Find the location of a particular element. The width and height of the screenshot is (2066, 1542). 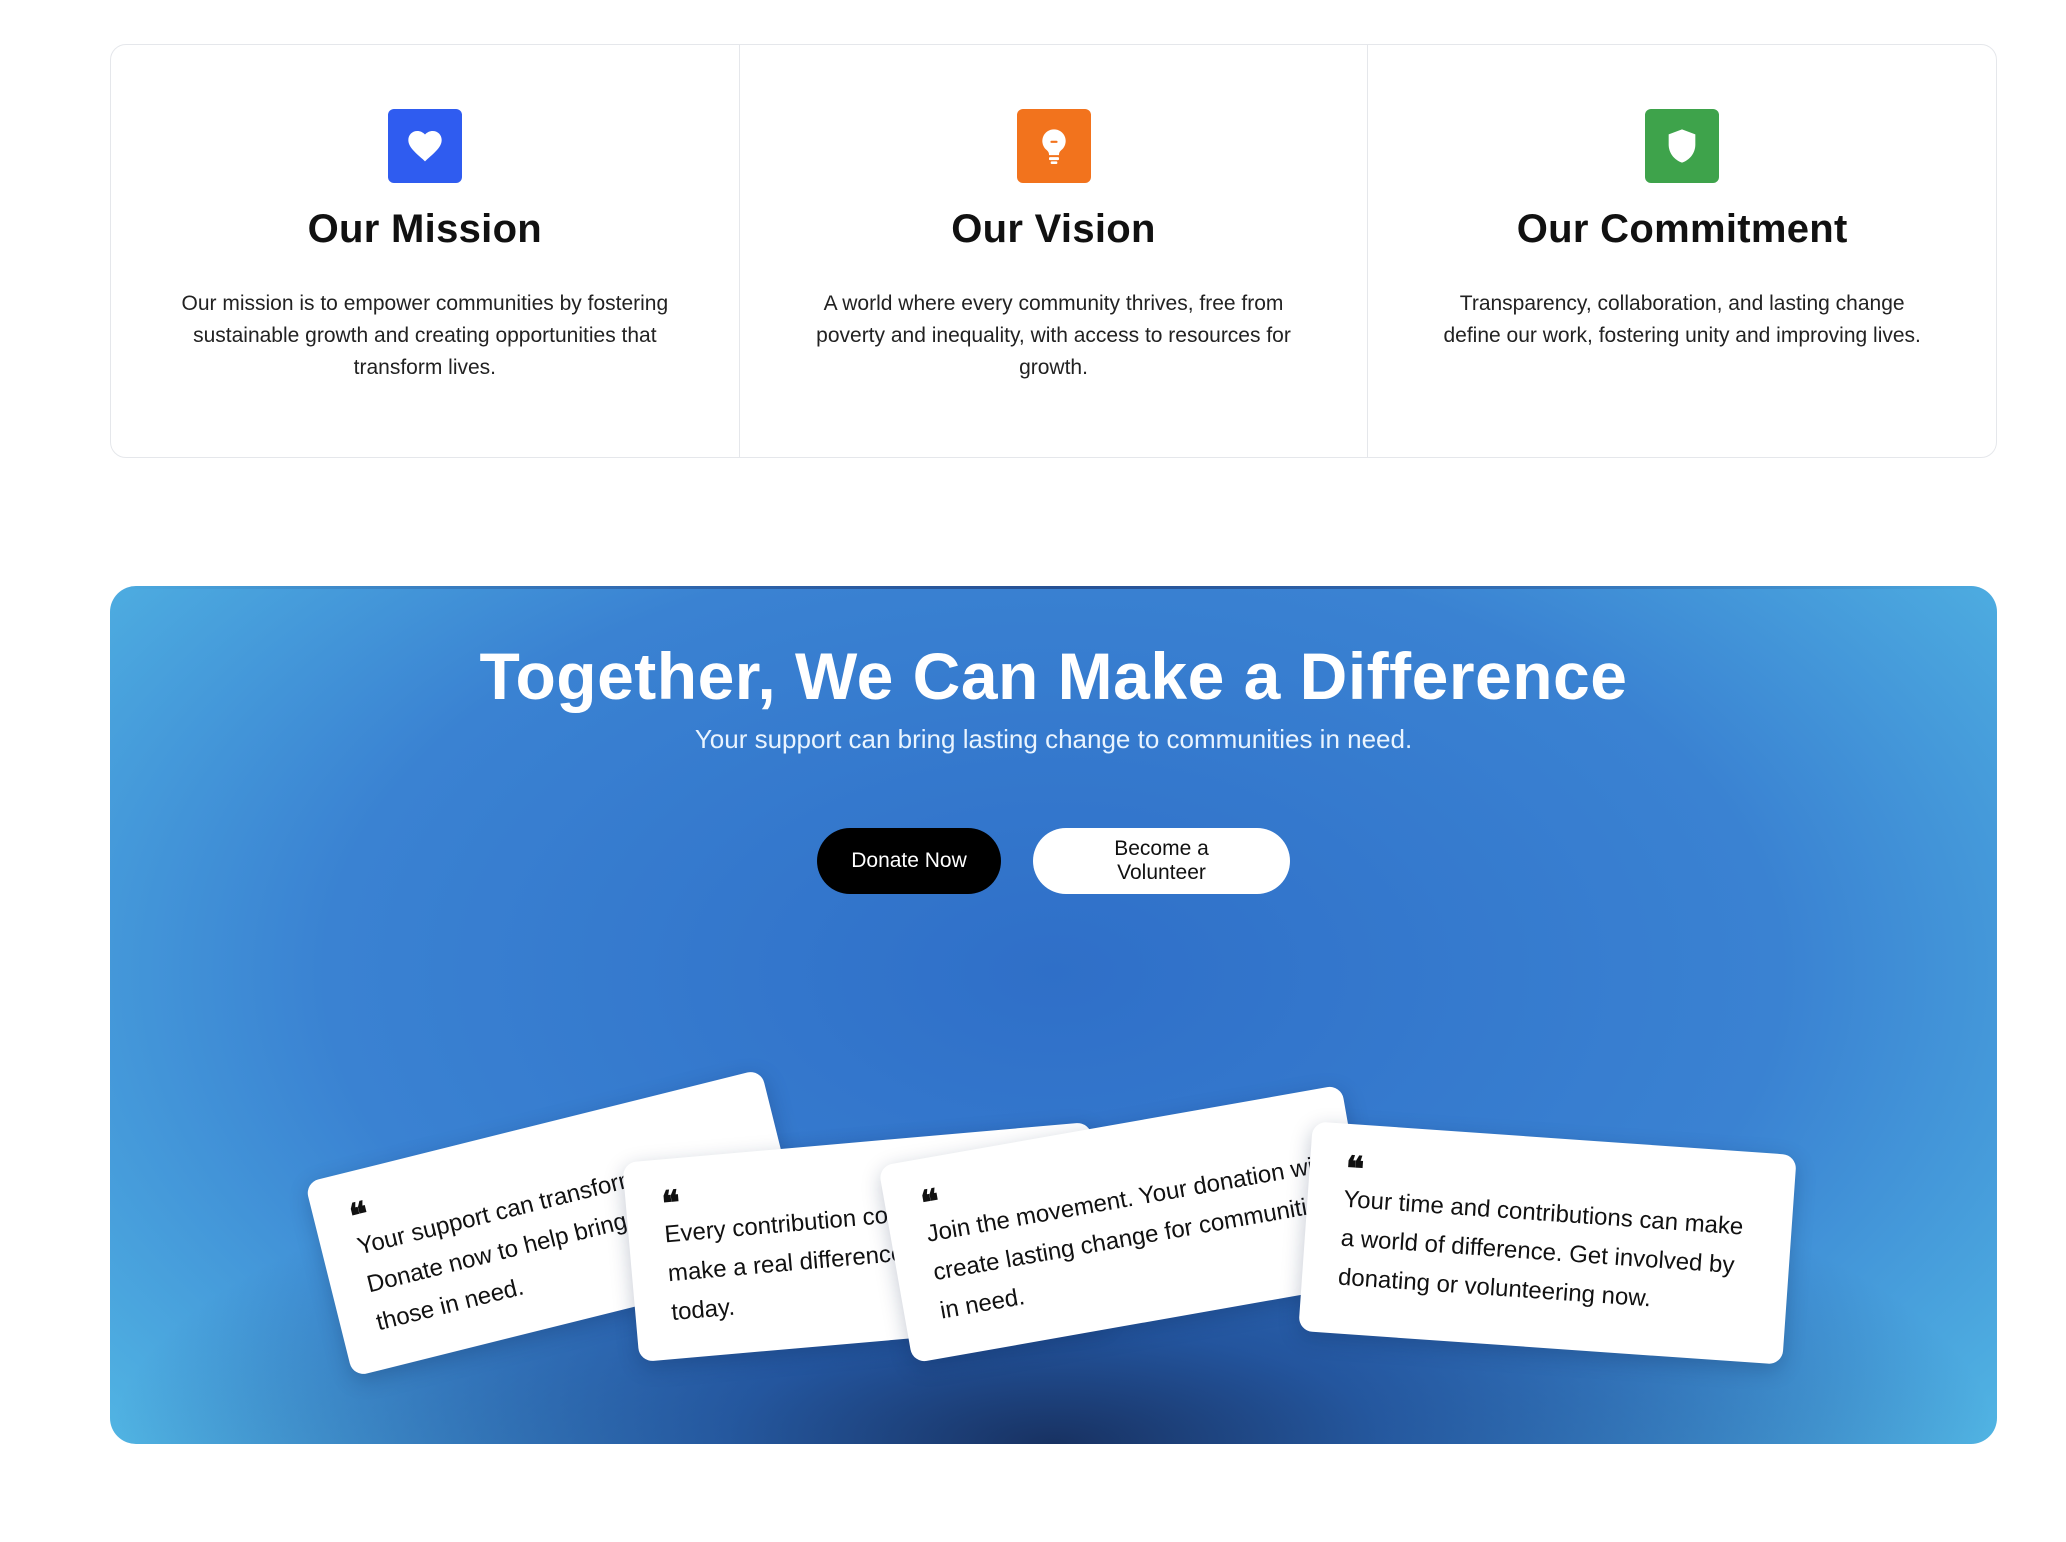

cta-buttons: Donate Now Become a Volunteer is located at coordinates (1053, 861).